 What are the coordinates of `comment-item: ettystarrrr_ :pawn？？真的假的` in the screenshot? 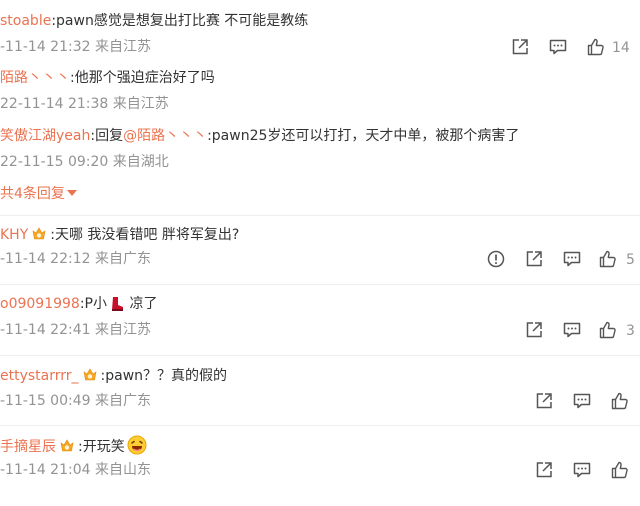 It's located at (113, 376).